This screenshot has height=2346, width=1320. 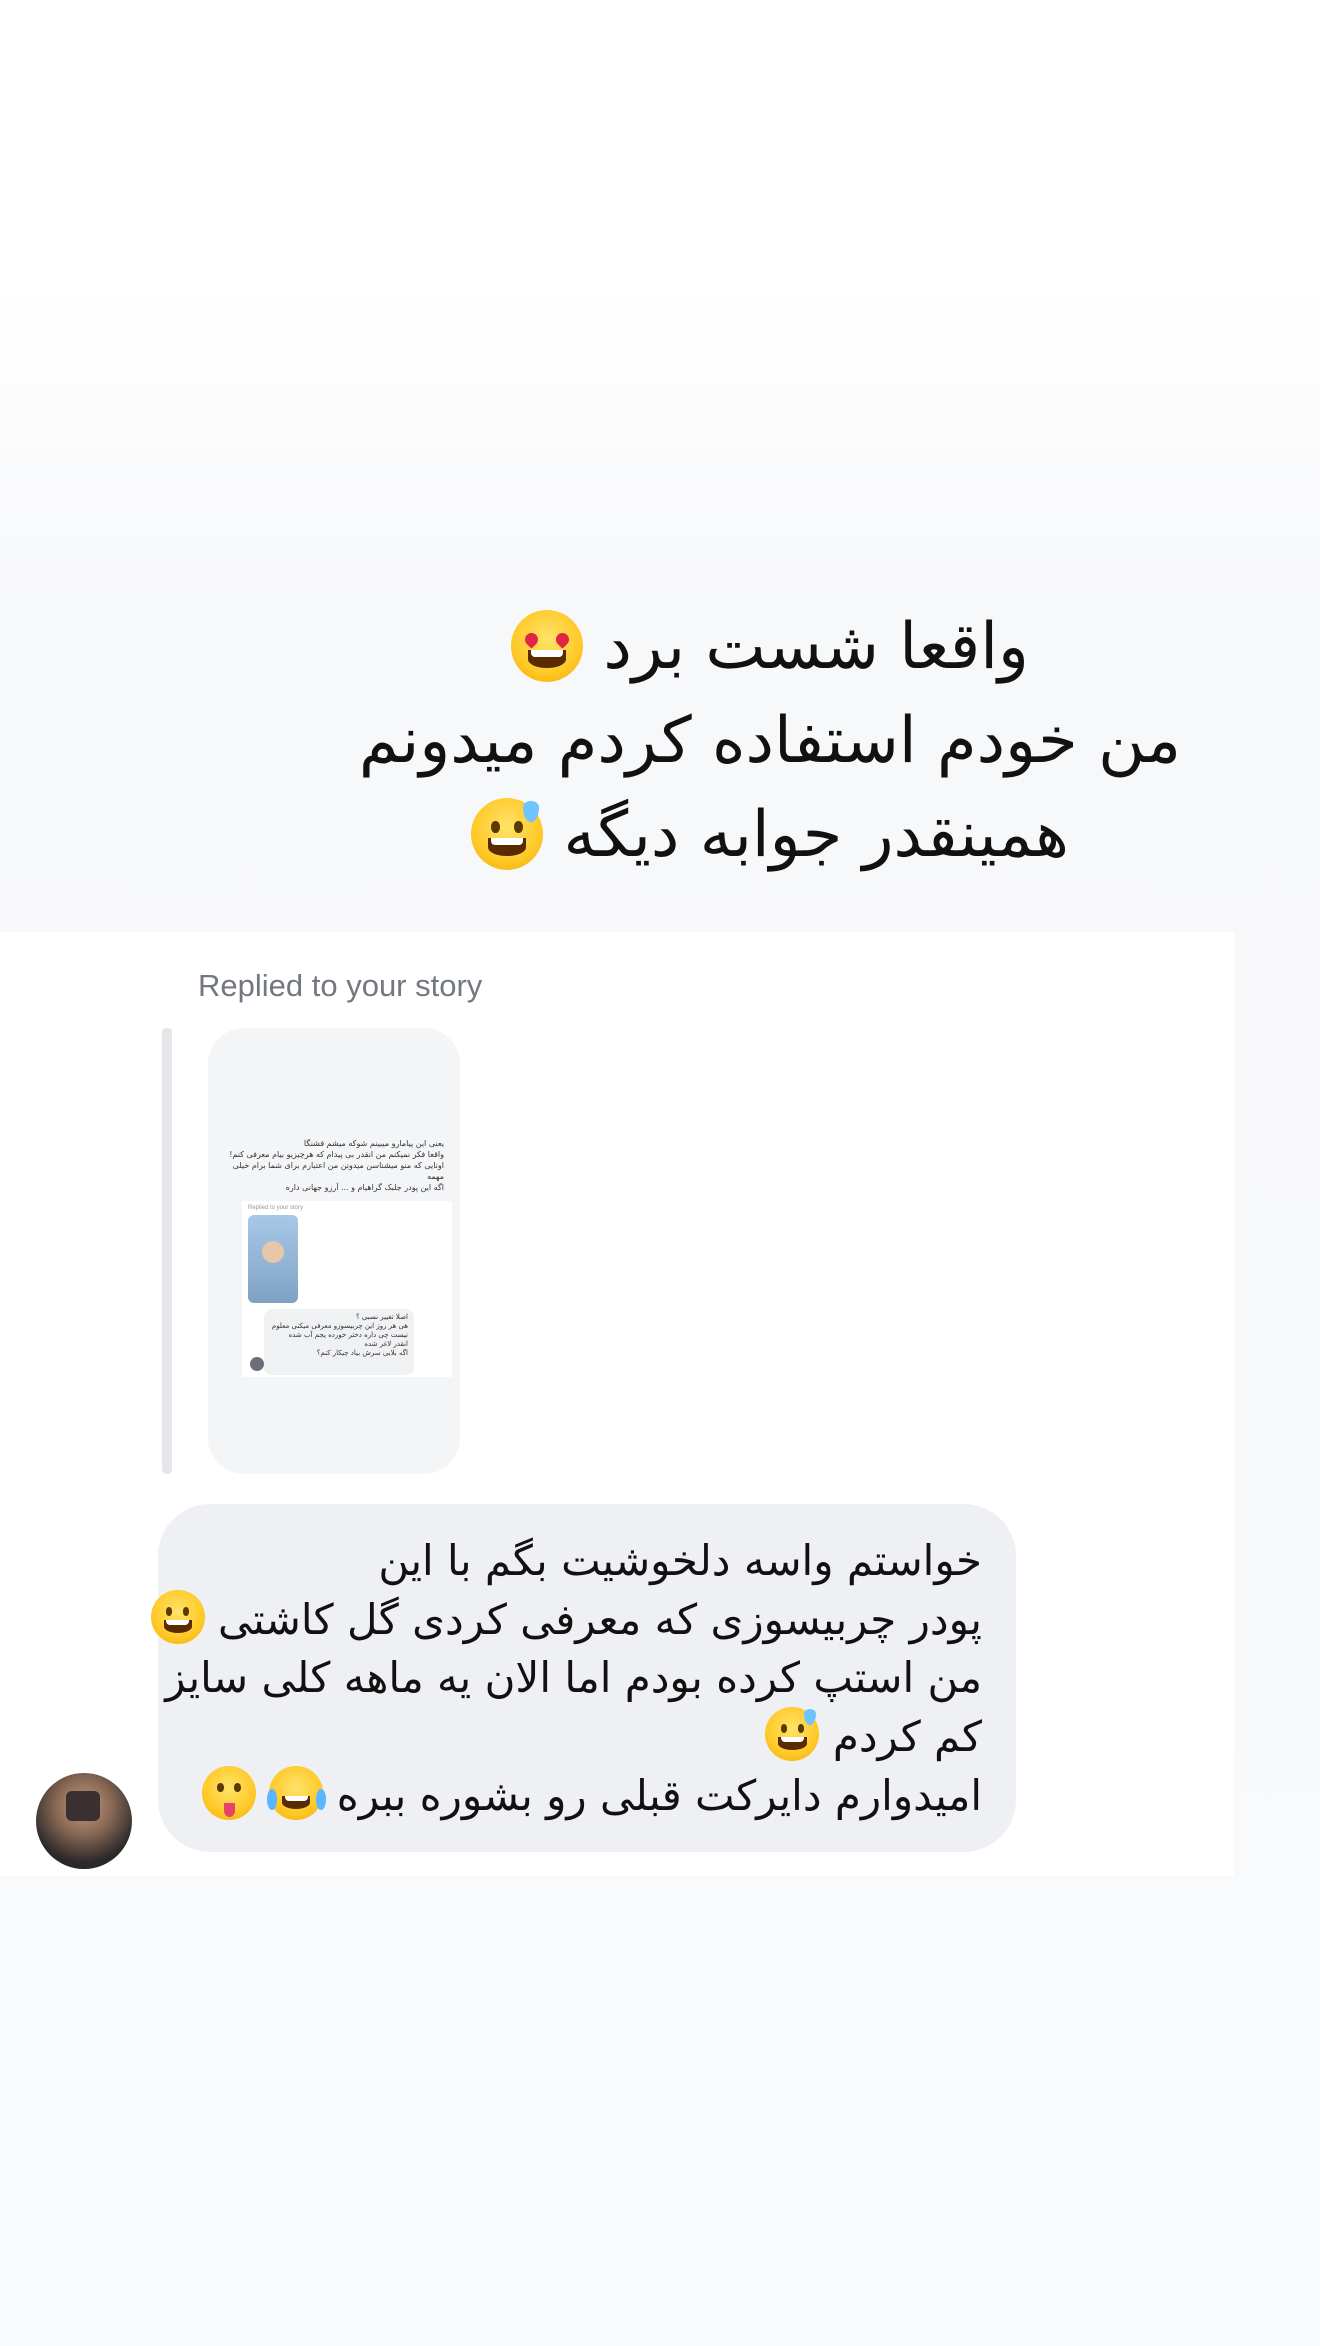 What do you see at coordinates (770, 835) in the screenshot?
I see `caption-line-3: همینقدر جوابه دیگه` at bounding box center [770, 835].